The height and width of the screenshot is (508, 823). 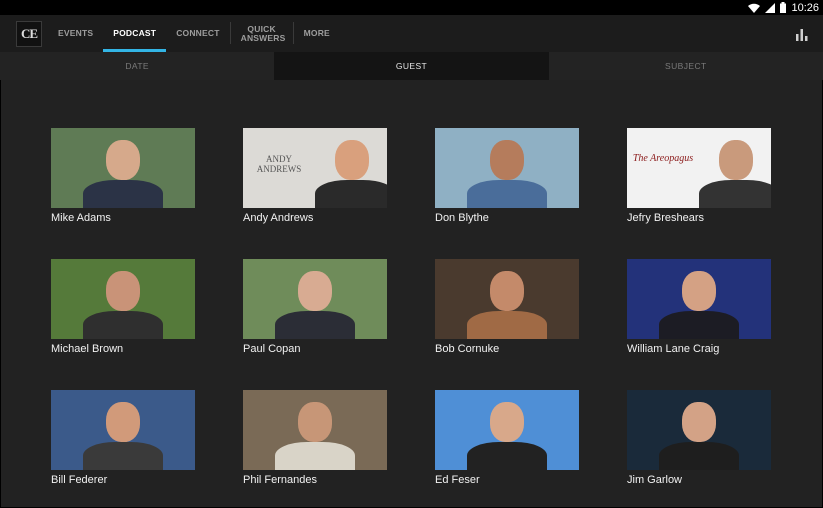 I want to click on guest-card: Mike Adams, so click(x=123, y=193).